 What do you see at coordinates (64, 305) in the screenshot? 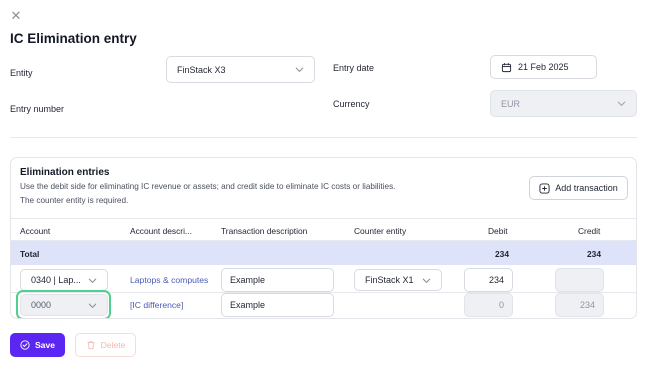
I see `account-select: 0000` at bounding box center [64, 305].